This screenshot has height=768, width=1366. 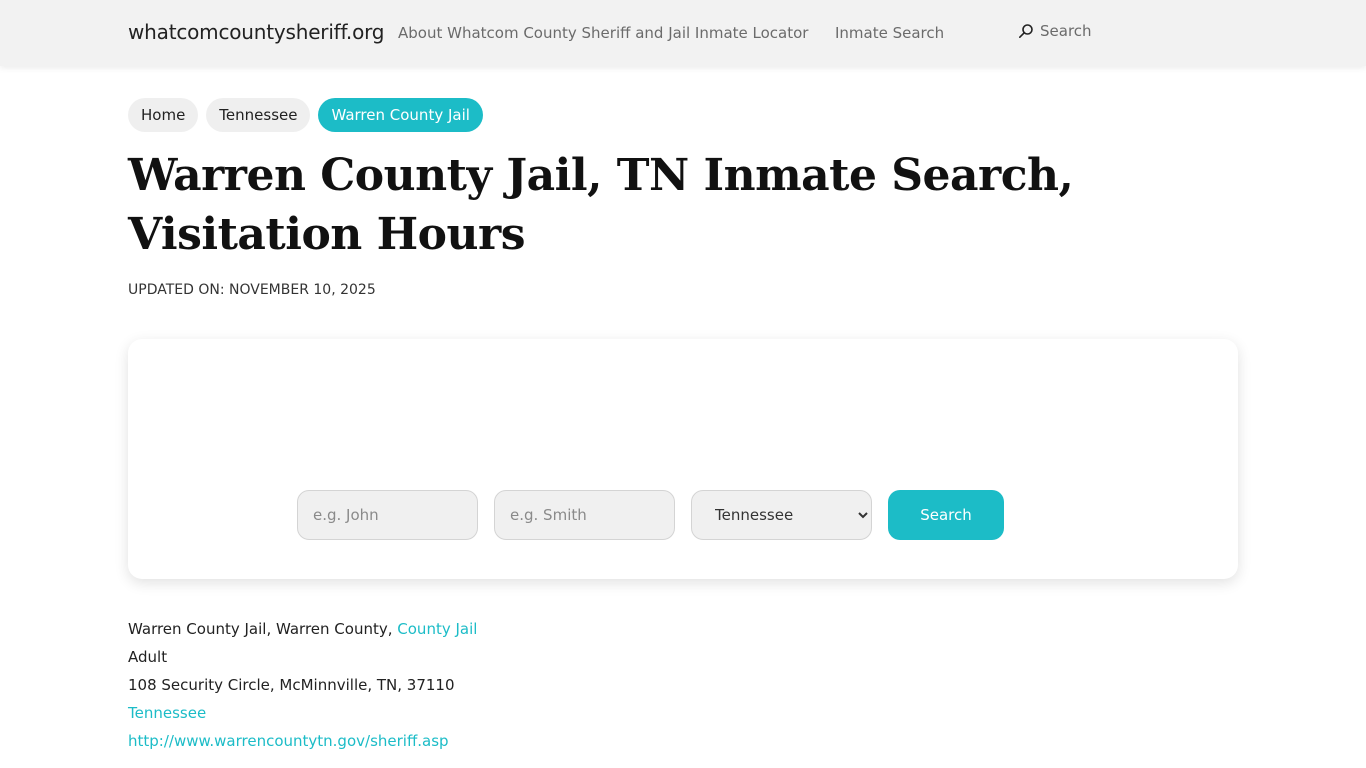 What do you see at coordinates (946, 515) in the screenshot?
I see `search-button: Search` at bounding box center [946, 515].